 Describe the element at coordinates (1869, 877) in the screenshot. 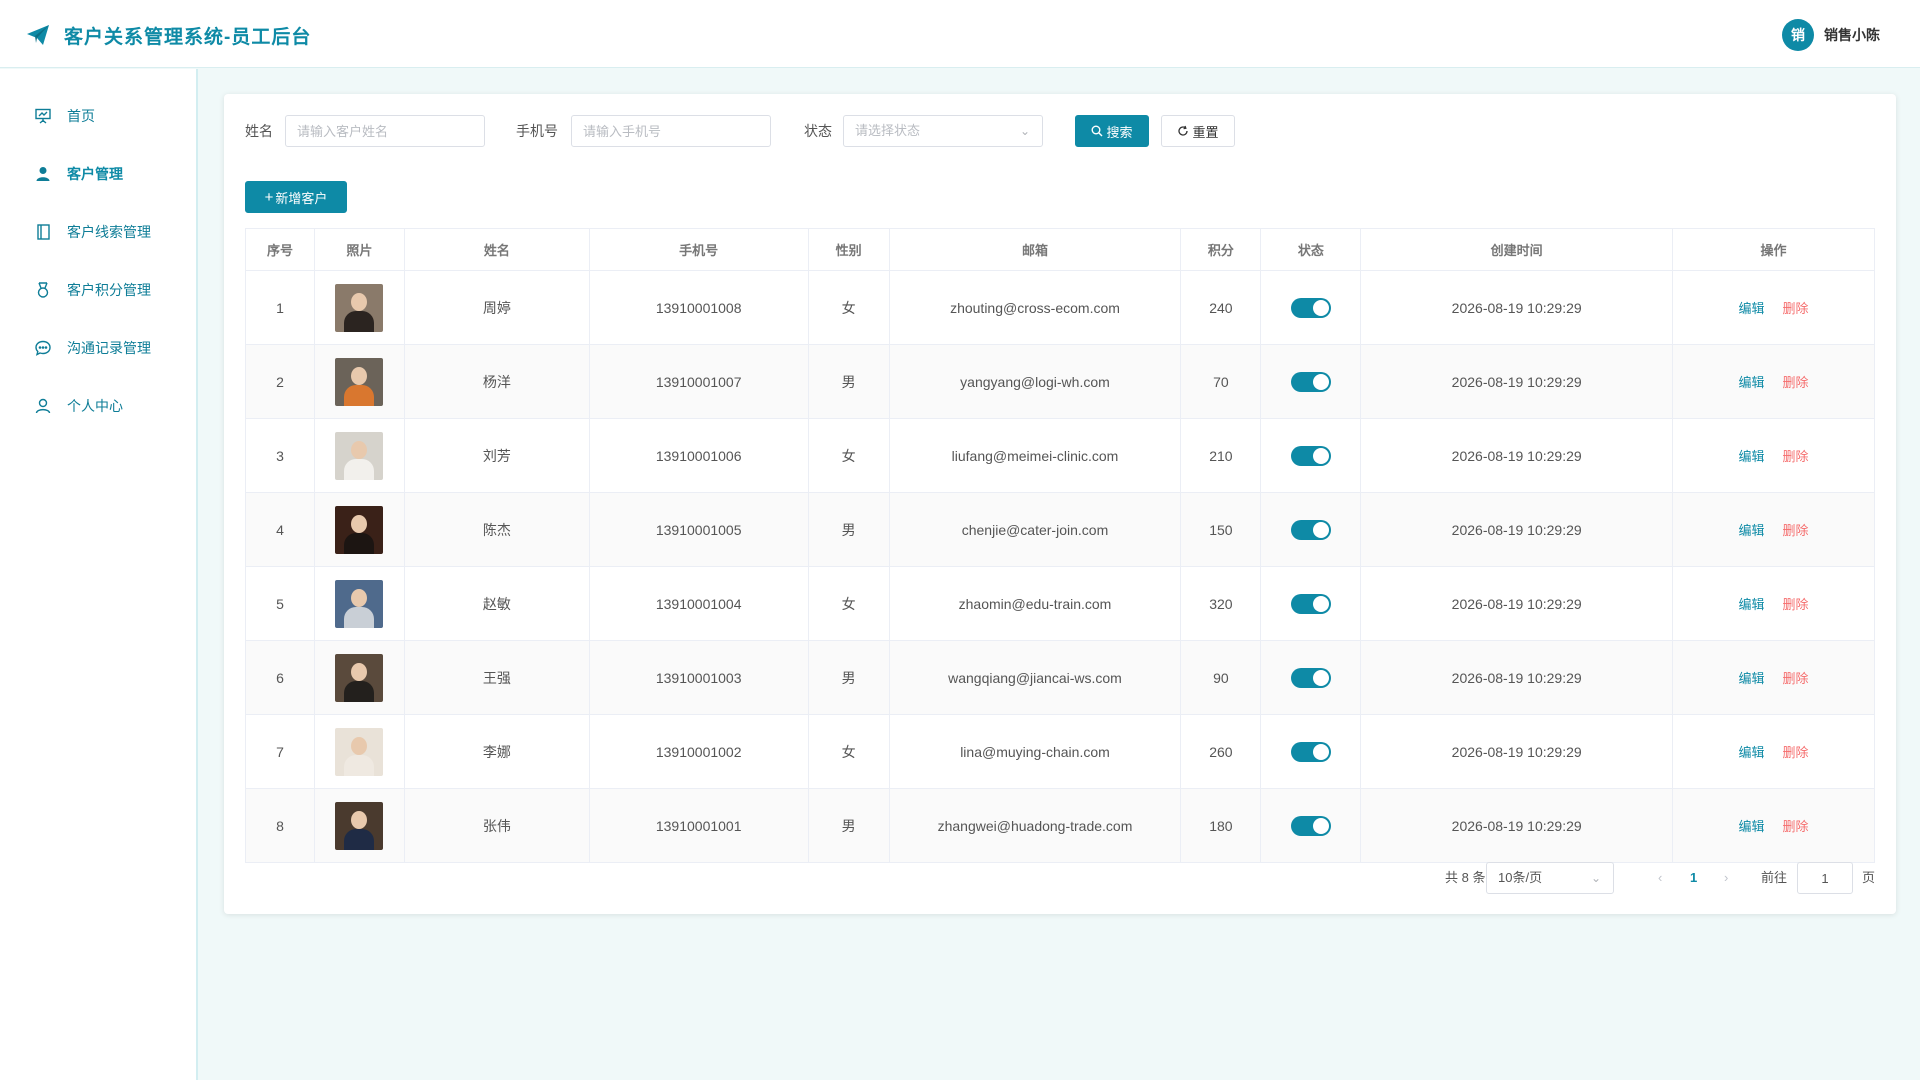

I see `page-suffix: 页` at that location.